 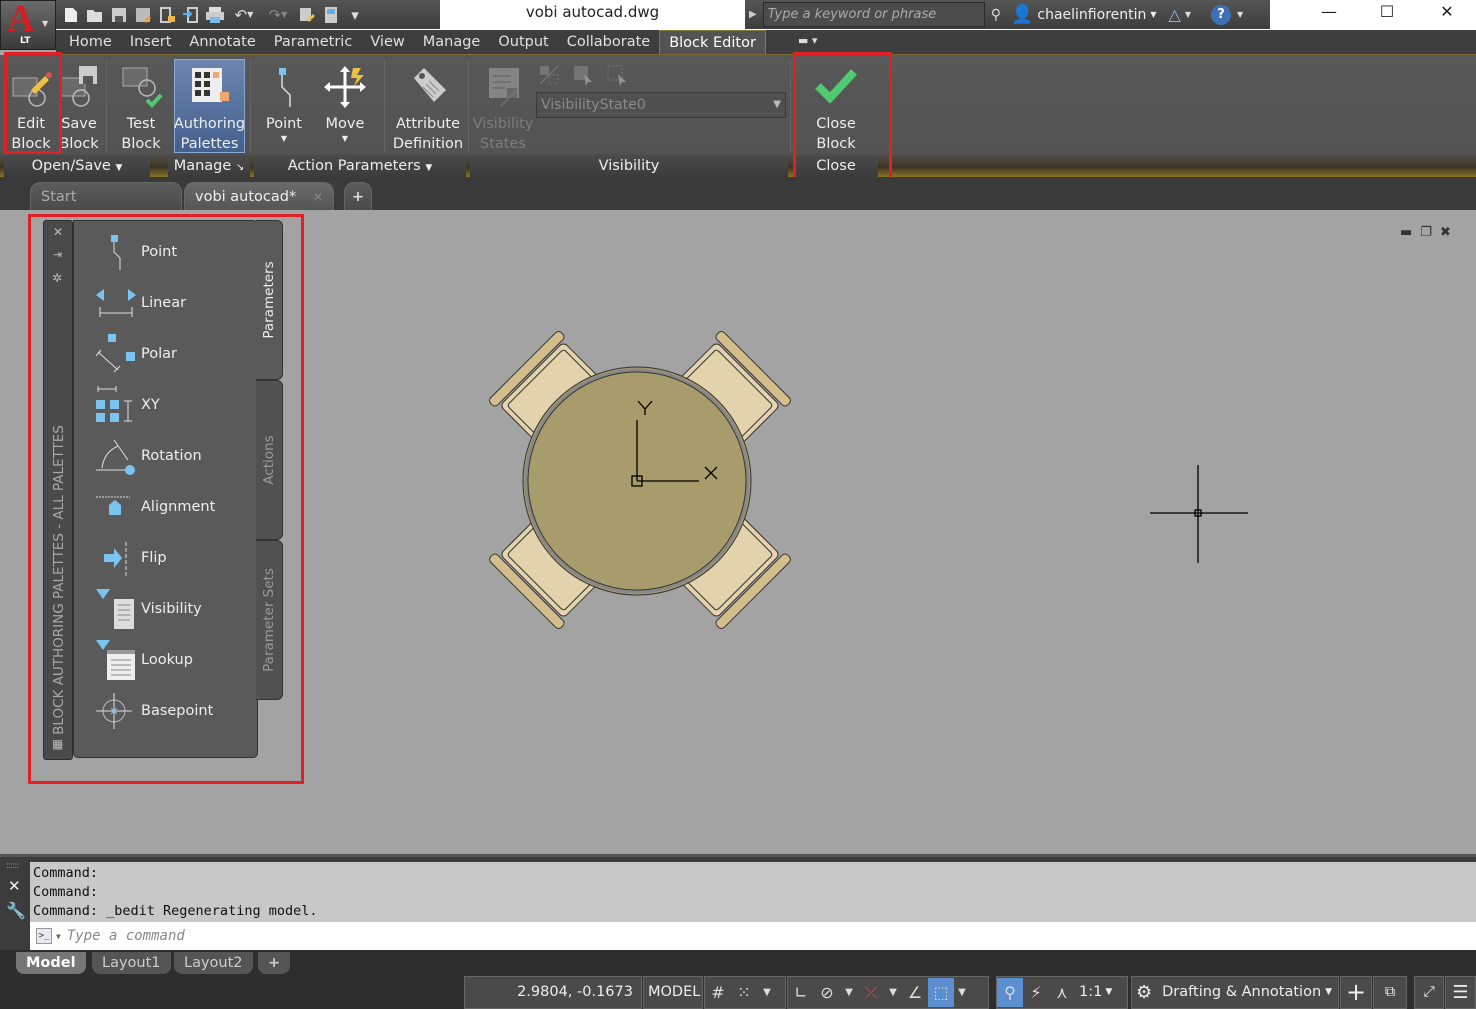 What do you see at coordinates (640, 480) in the screenshot?
I see `block-drawing` at bounding box center [640, 480].